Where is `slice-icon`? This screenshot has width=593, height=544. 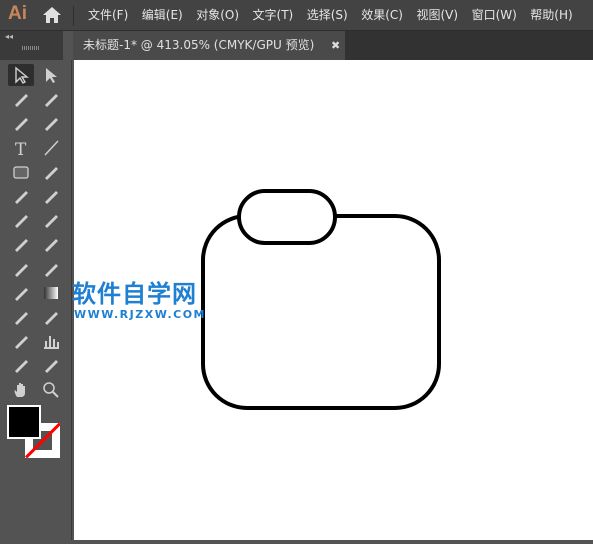
slice-icon is located at coordinates (51, 367).